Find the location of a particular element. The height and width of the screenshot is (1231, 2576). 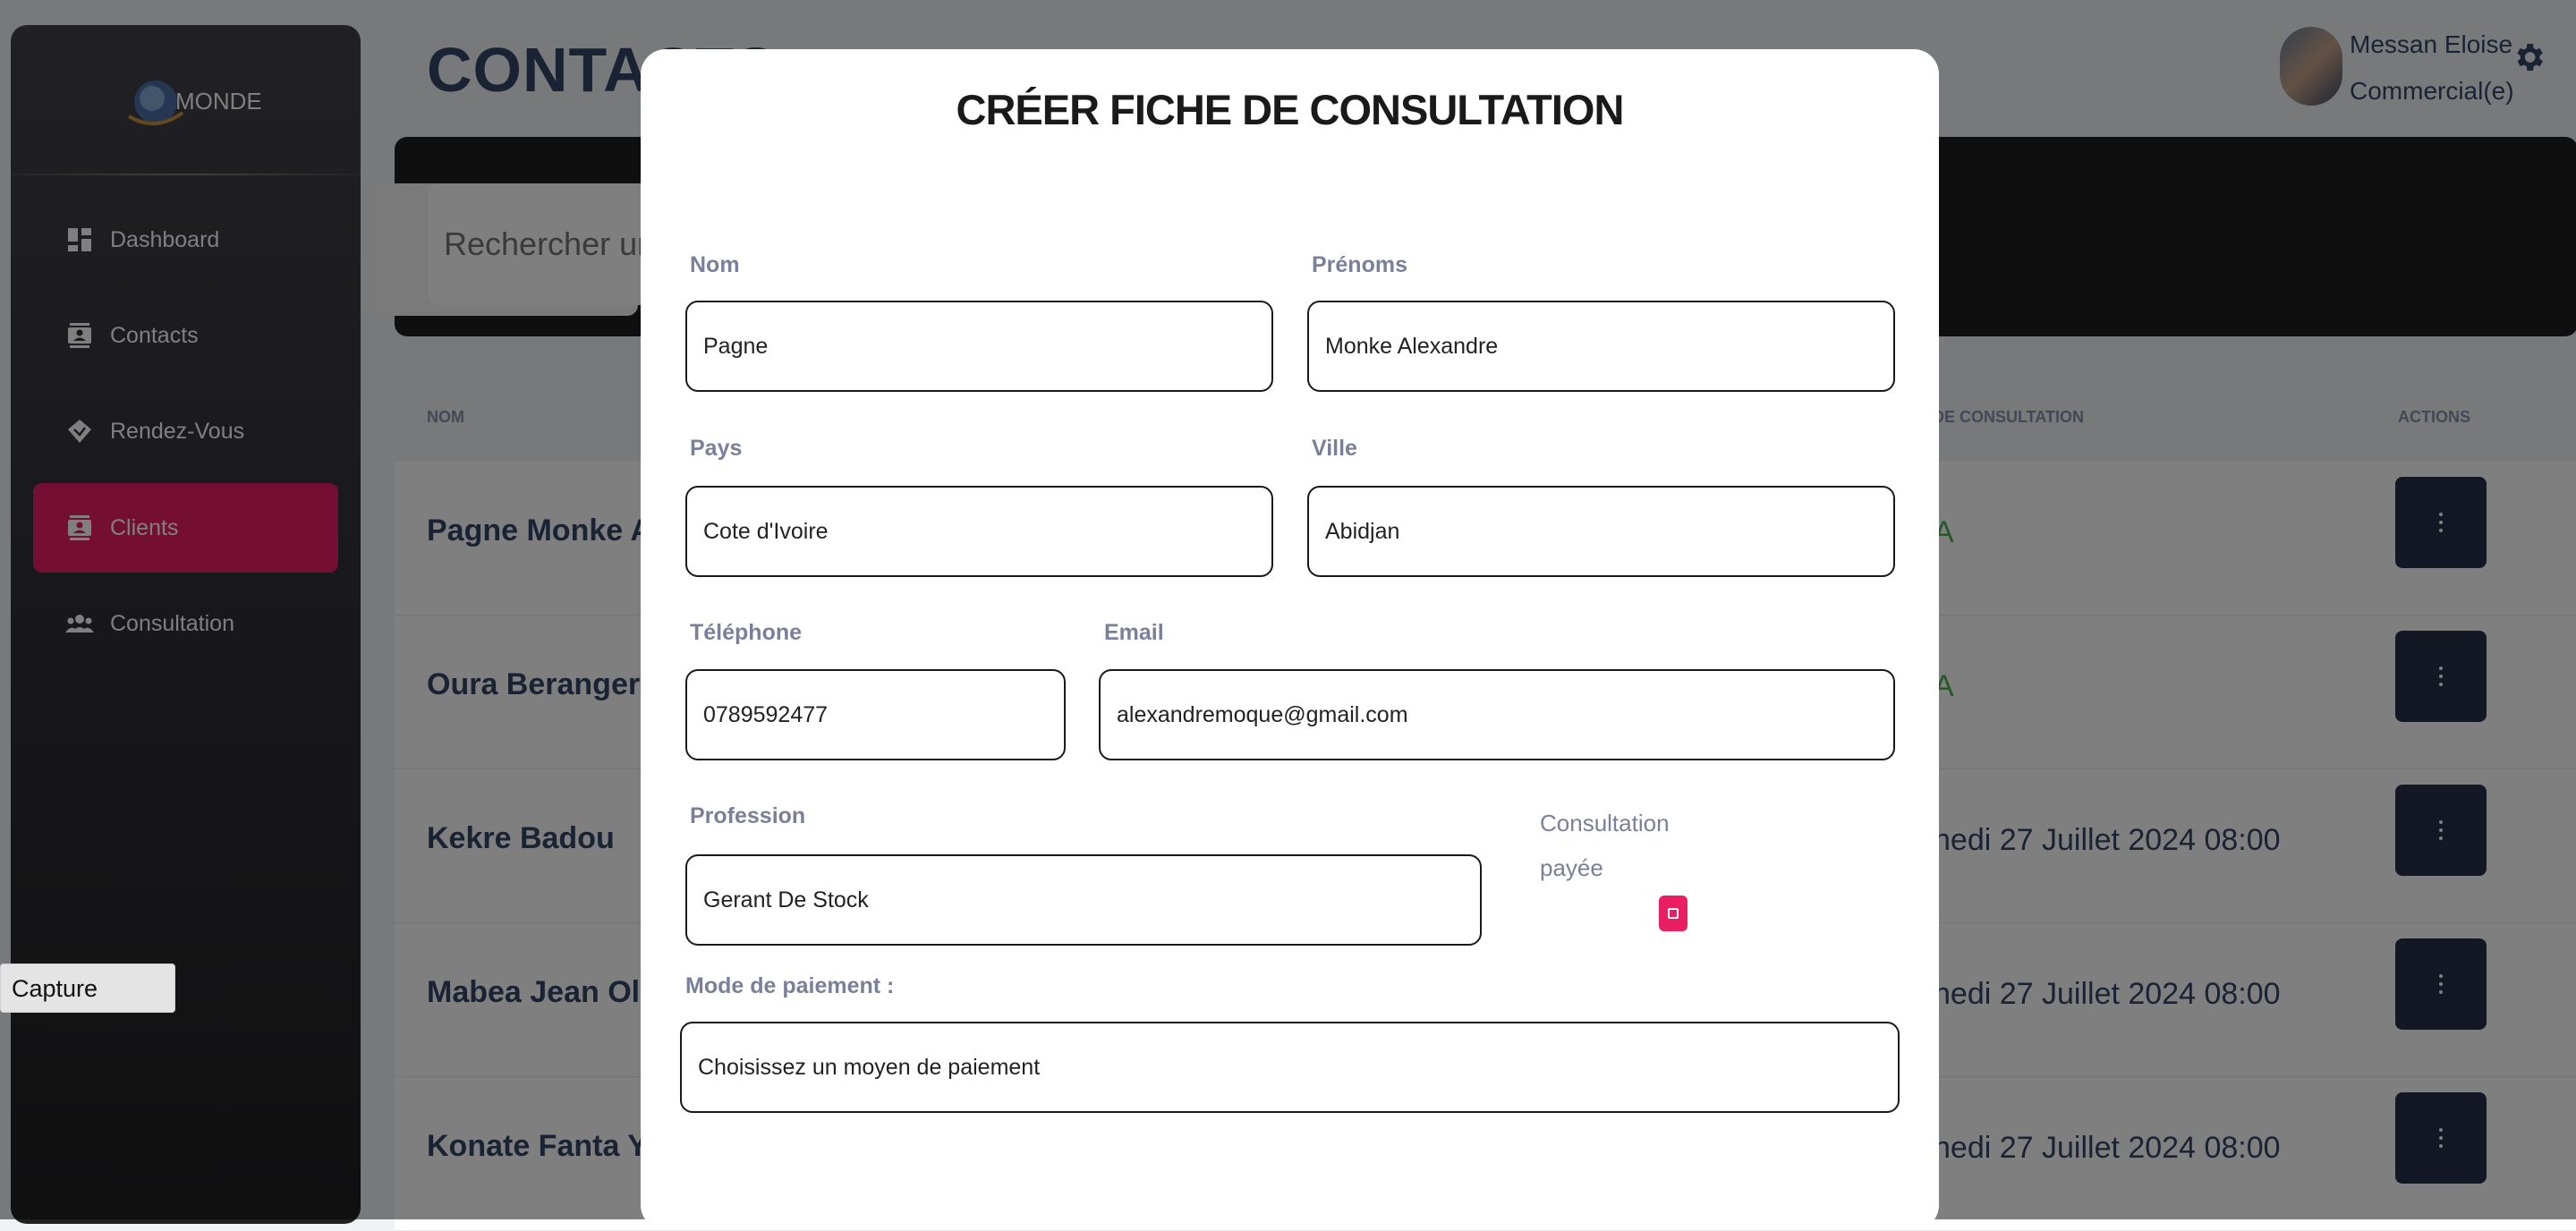

prenoms-label: Prénoms is located at coordinates (1359, 264).